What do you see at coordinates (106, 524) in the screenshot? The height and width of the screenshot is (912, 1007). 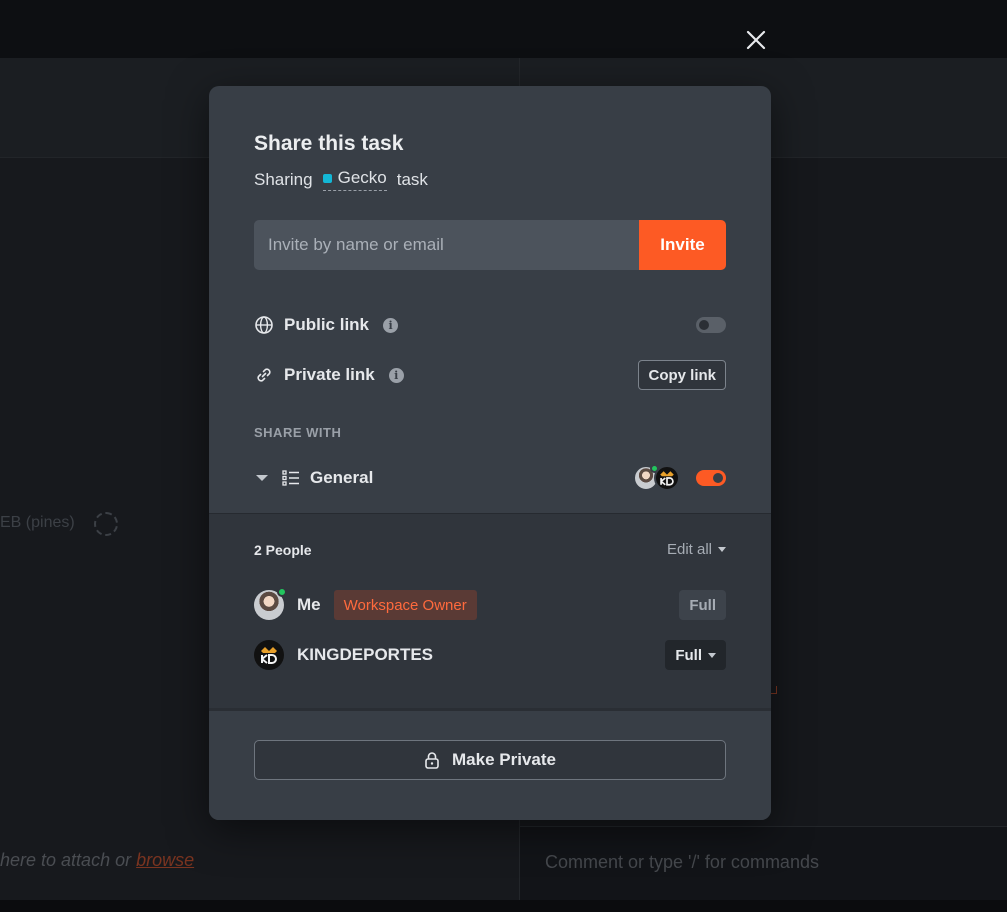 I see `assignee-placeholder-icon` at bounding box center [106, 524].